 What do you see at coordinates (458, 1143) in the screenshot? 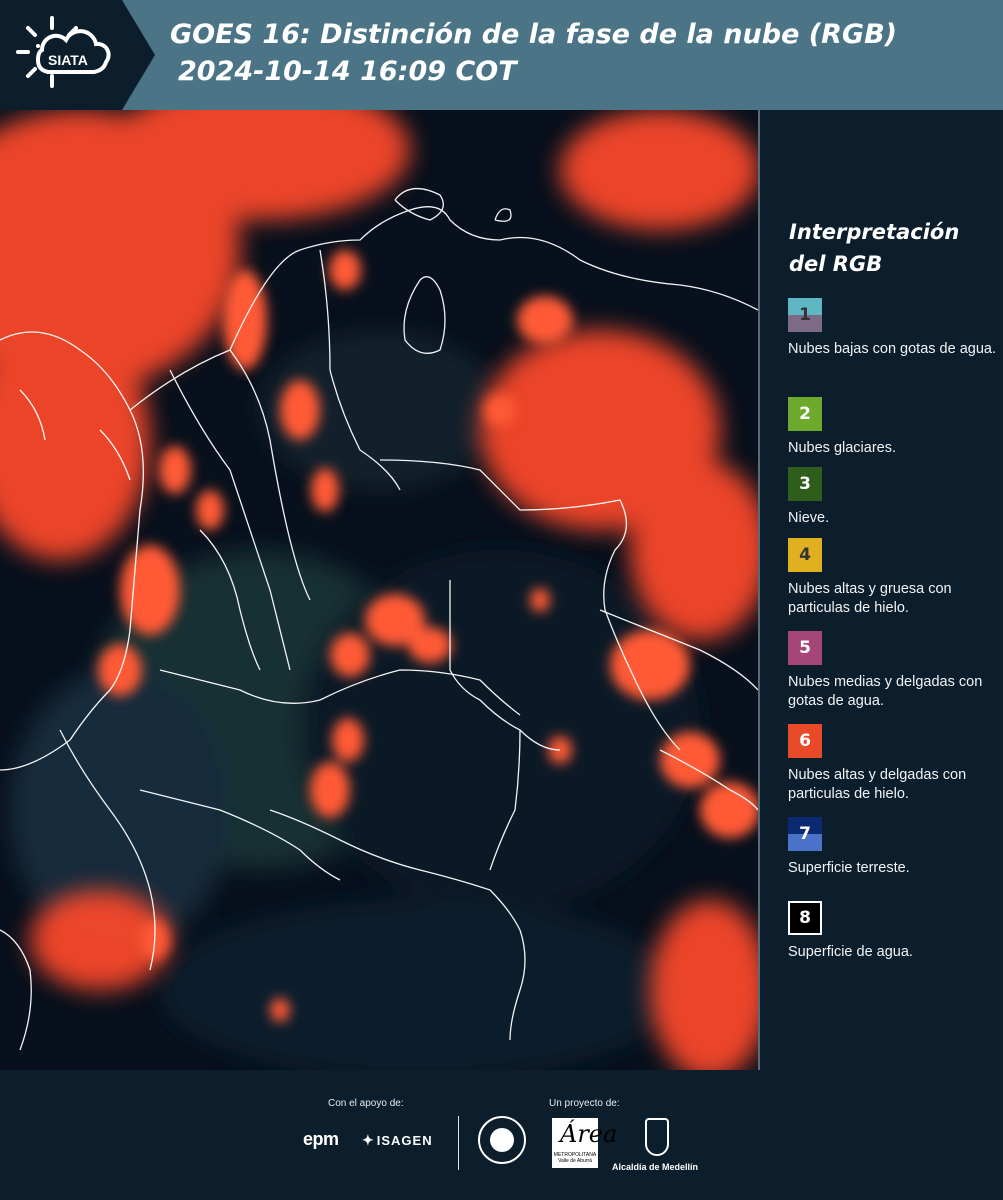
I see `footer-divider` at bounding box center [458, 1143].